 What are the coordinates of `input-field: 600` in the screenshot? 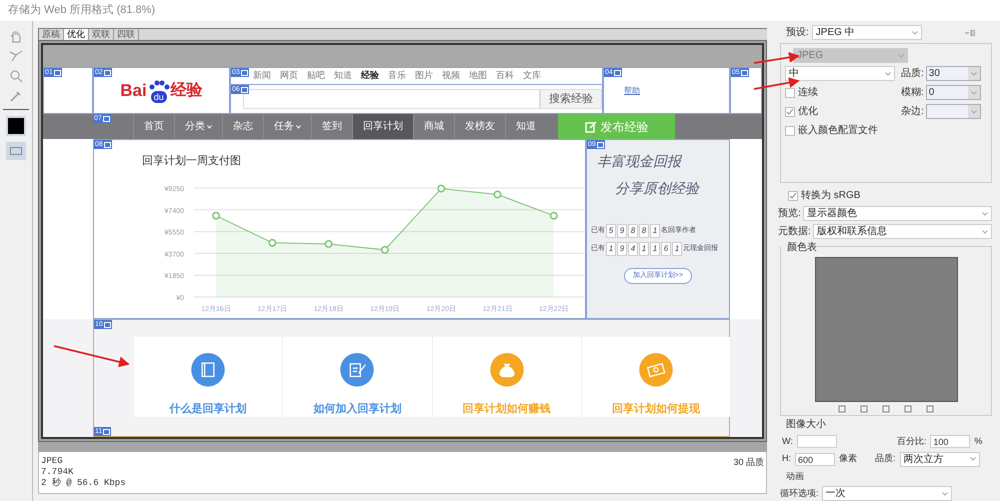 It's located at (815, 459).